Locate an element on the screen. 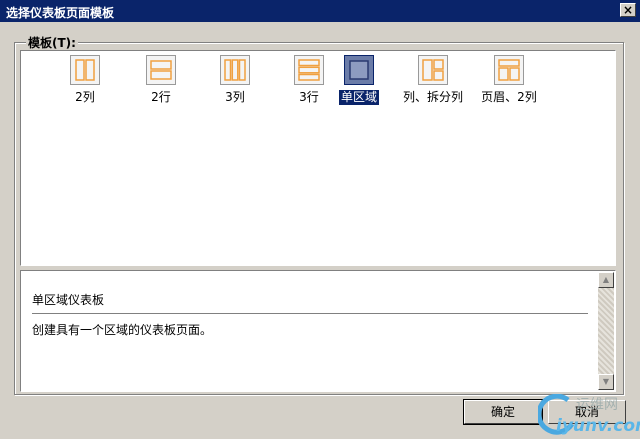 The image size is (640, 439). scroll-up-icon: ▲ is located at coordinates (606, 280).